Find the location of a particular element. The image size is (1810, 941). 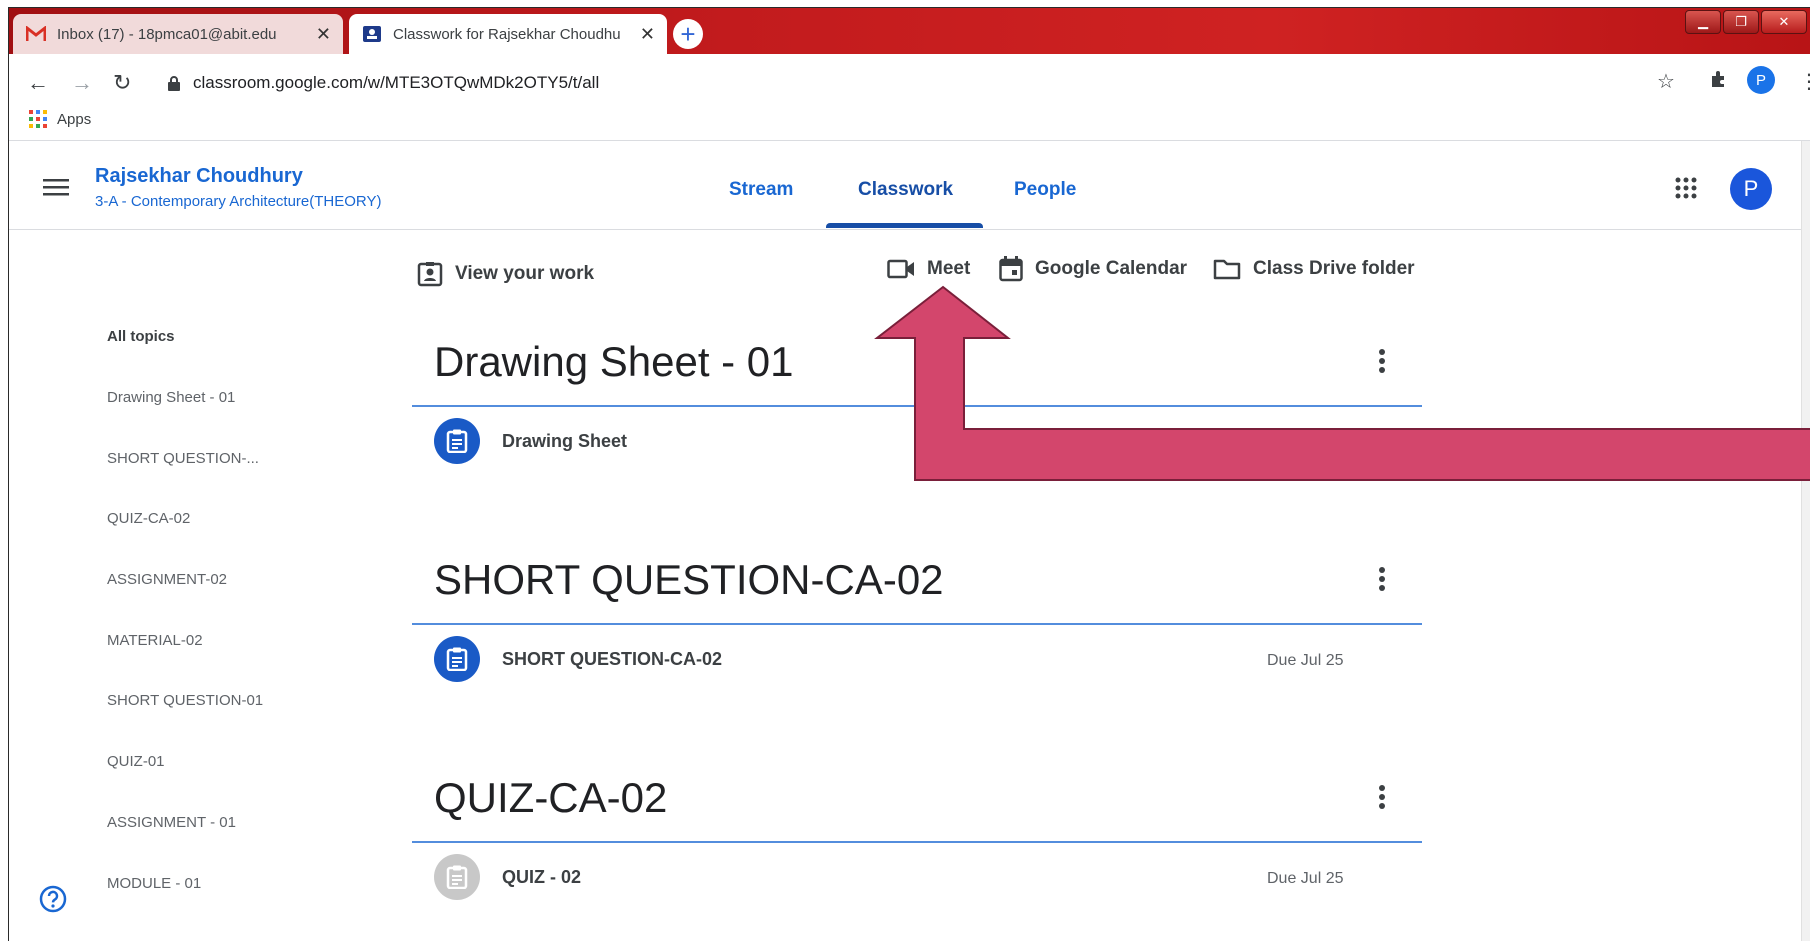

gmail-icon is located at coordinates (36, 34).